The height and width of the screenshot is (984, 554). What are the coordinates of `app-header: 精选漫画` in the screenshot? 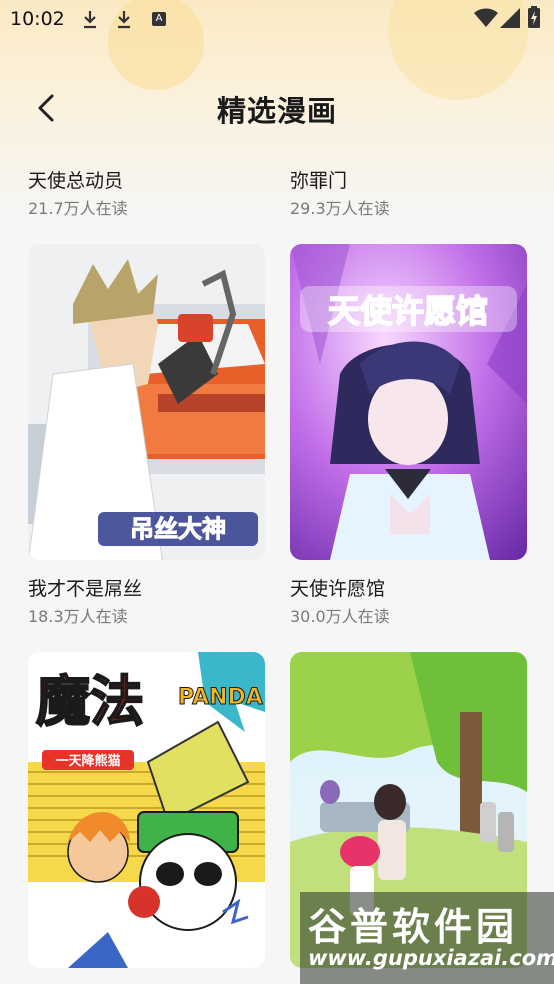 It's located at (277, 108).